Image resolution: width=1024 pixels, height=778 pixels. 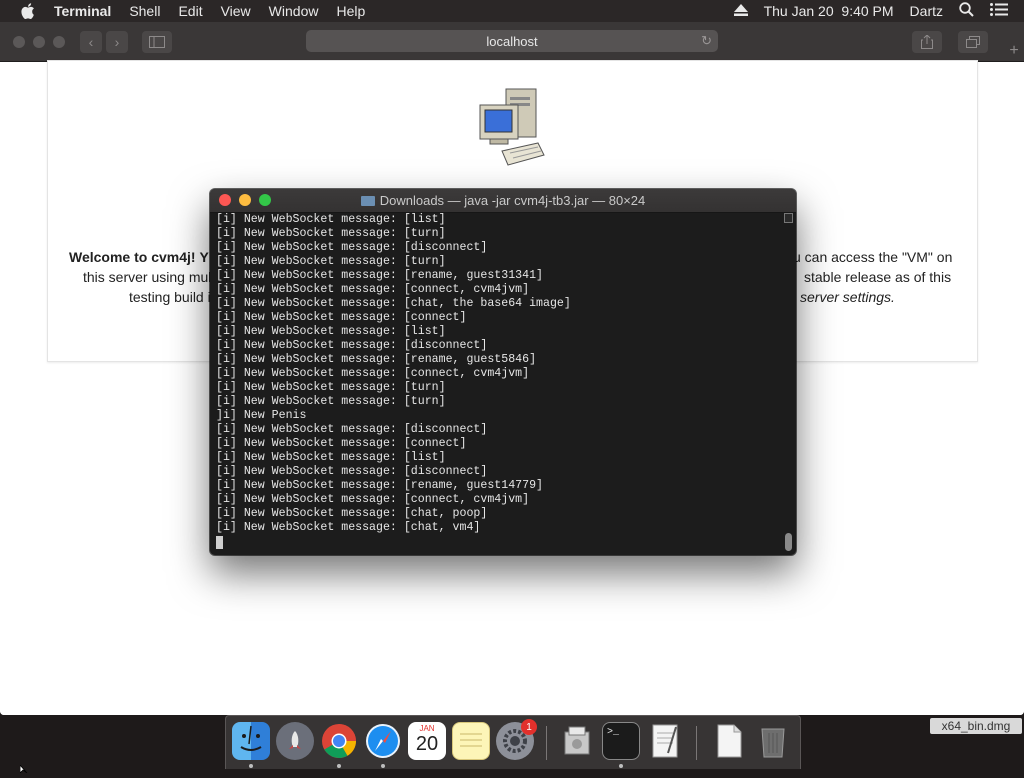 What do you see at coordinates (878, 277) in the screenshot?
I see `welcome-line-2-right: stable release as of this` at bounding box center [878, 277].